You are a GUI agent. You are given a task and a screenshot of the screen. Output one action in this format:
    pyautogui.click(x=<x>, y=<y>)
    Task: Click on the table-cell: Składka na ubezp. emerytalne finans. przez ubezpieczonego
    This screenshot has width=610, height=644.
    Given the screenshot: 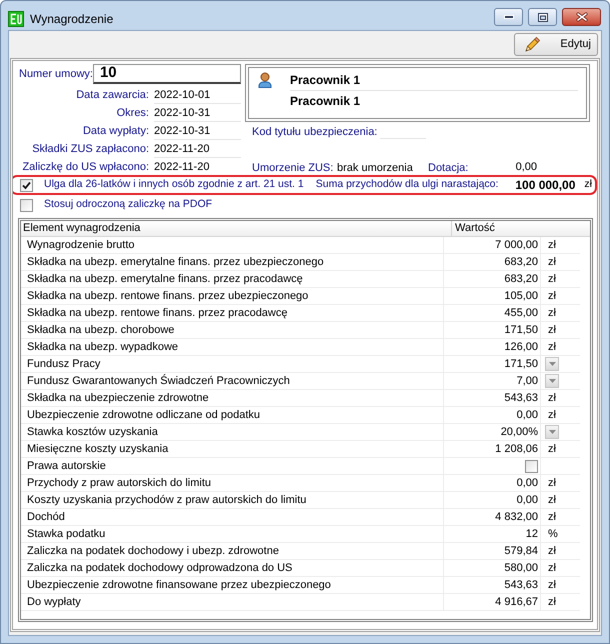 What is the action you would take?
    pyautogui.click(x=232, y=262)
    